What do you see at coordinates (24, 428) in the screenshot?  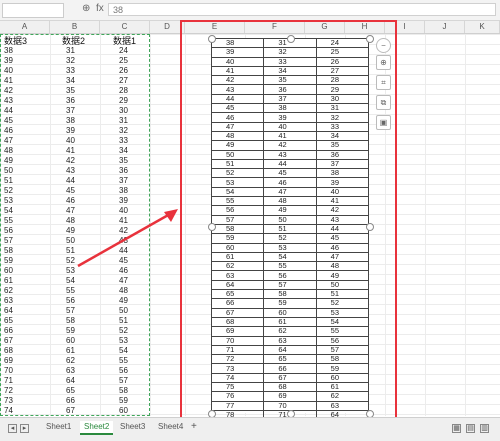 I see `prev-sheet-icon: ▸` at bounding box center [24, 428].